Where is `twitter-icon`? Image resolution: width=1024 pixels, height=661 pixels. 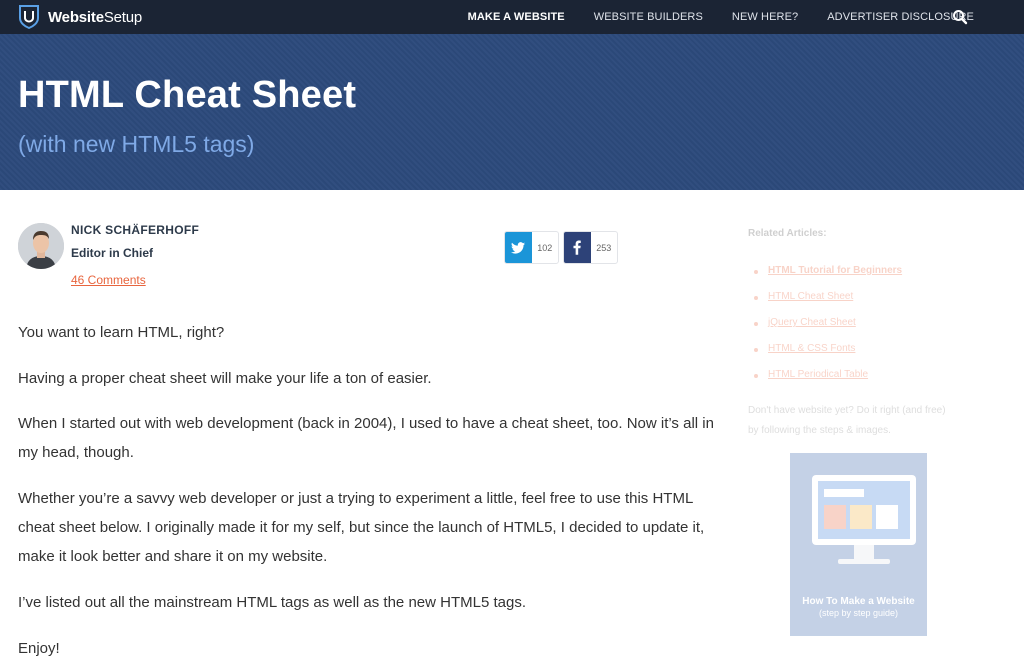
twitter-icon is located at coordinates (518, 247).